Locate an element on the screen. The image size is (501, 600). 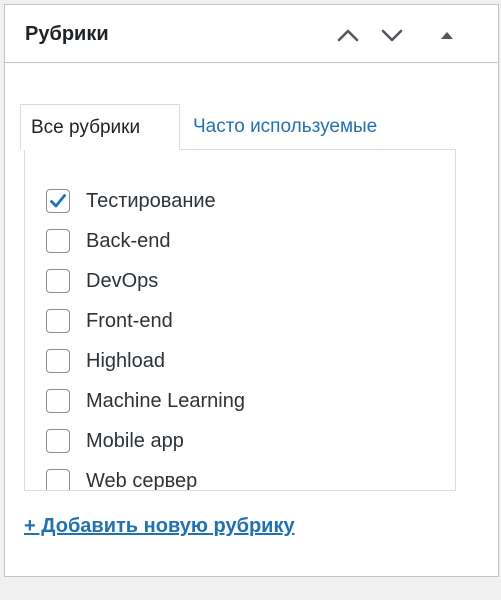
category-label: Back-end is located at coordinates (128, 241).